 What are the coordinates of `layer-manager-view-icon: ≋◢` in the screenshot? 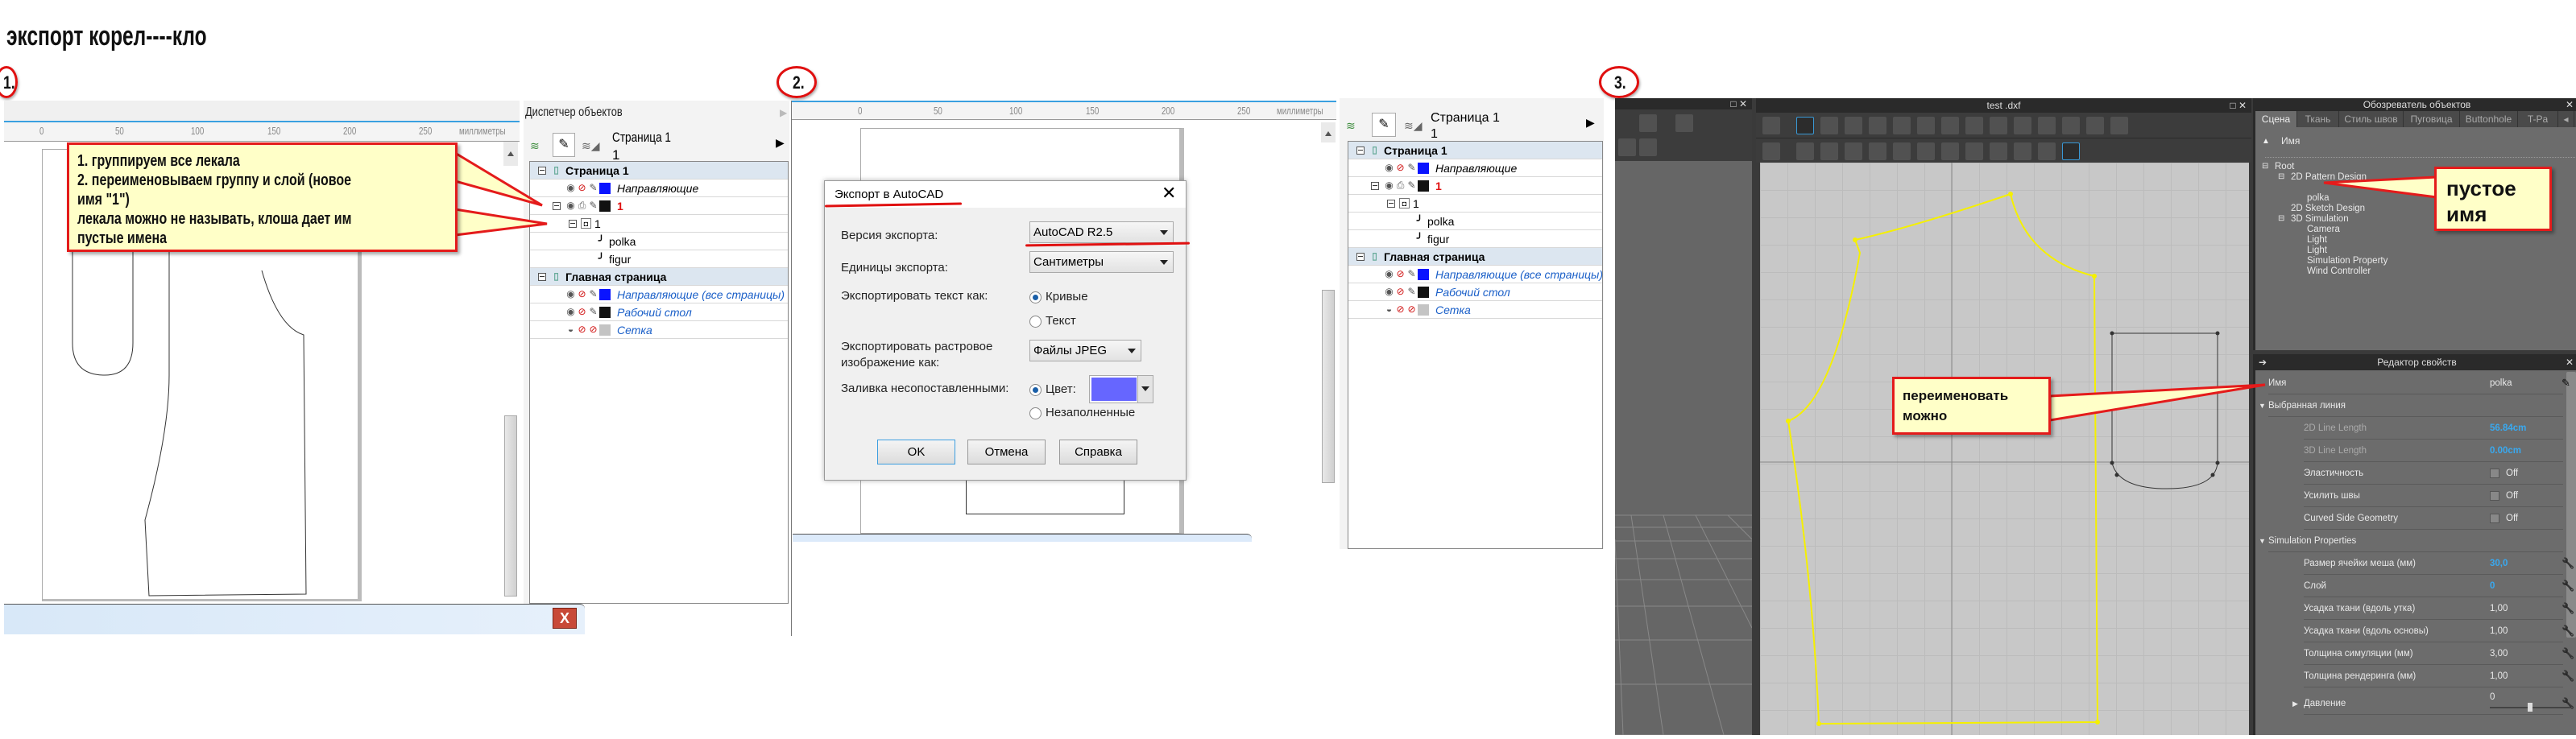 It's located at (591, 146).